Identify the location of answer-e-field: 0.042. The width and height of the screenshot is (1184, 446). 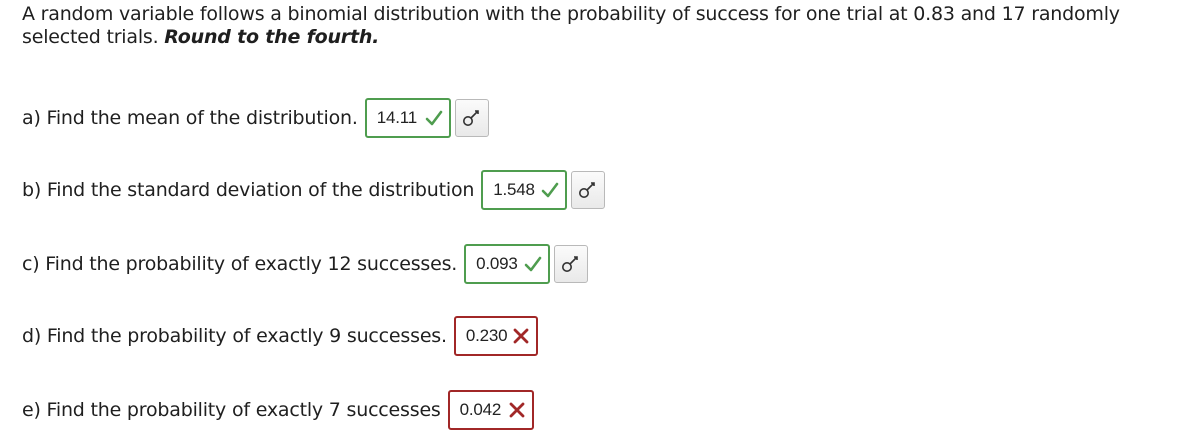
(490, 410).